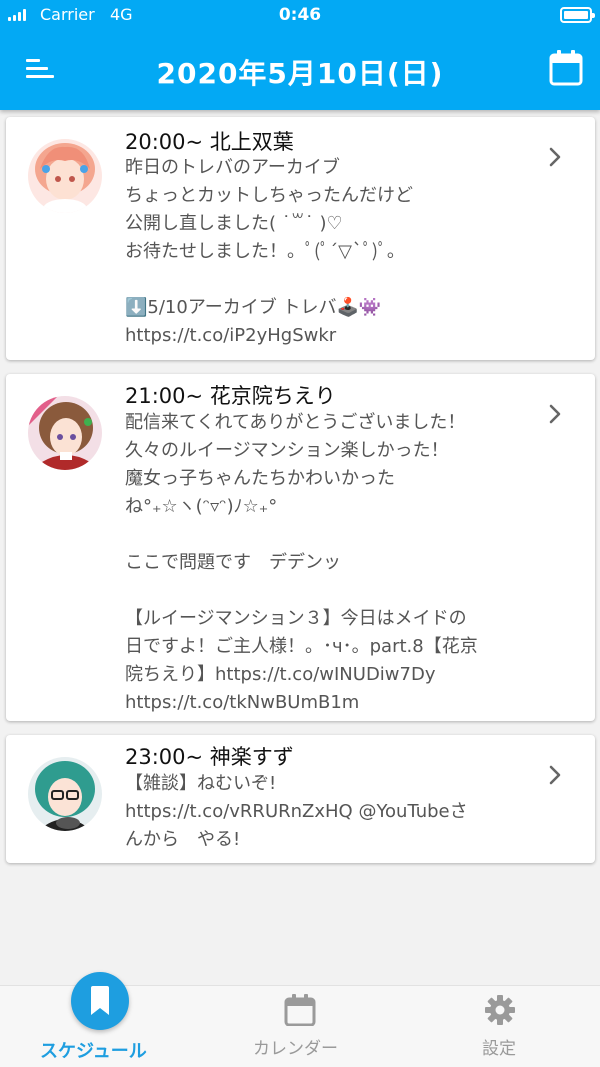 The width and height of the screenshot is (600, 1067). Describe the element at coordinates (300, 55) in the screenshot. I see `app-header: Carrier 4G 0:46 2020年5月10日(日)` at that location.